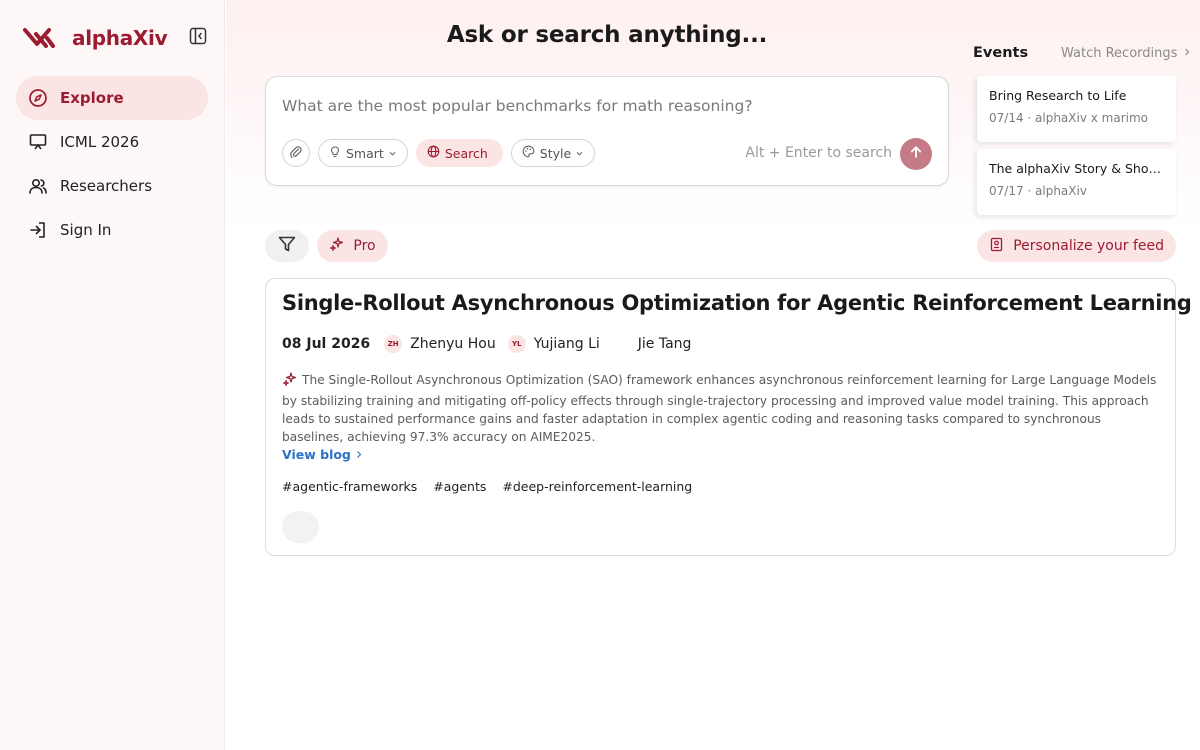 This screenshot has width=1200, height=750. I want to click on arrow-up-icon, so click(916, 154).